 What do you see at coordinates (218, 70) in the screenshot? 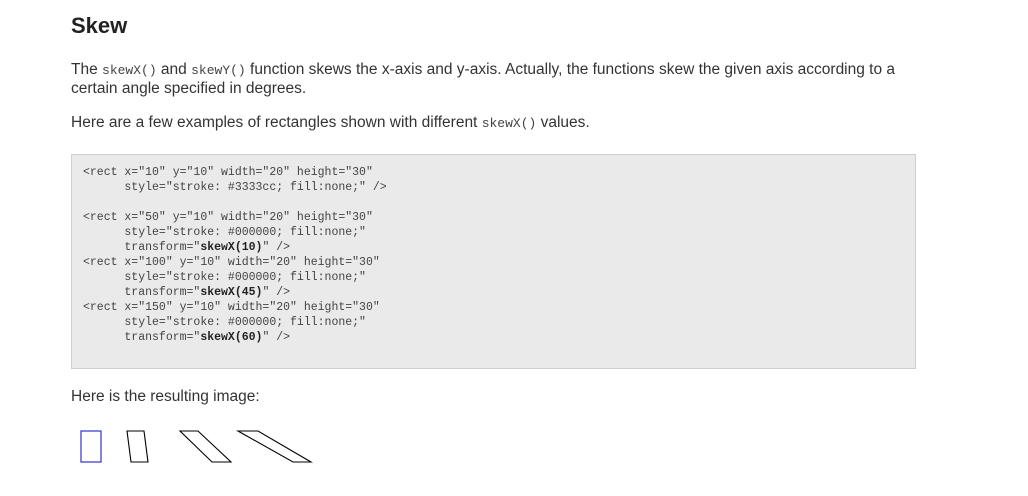
I see `inline-code-skewy: skewY()` at bounding box center [218, 70].